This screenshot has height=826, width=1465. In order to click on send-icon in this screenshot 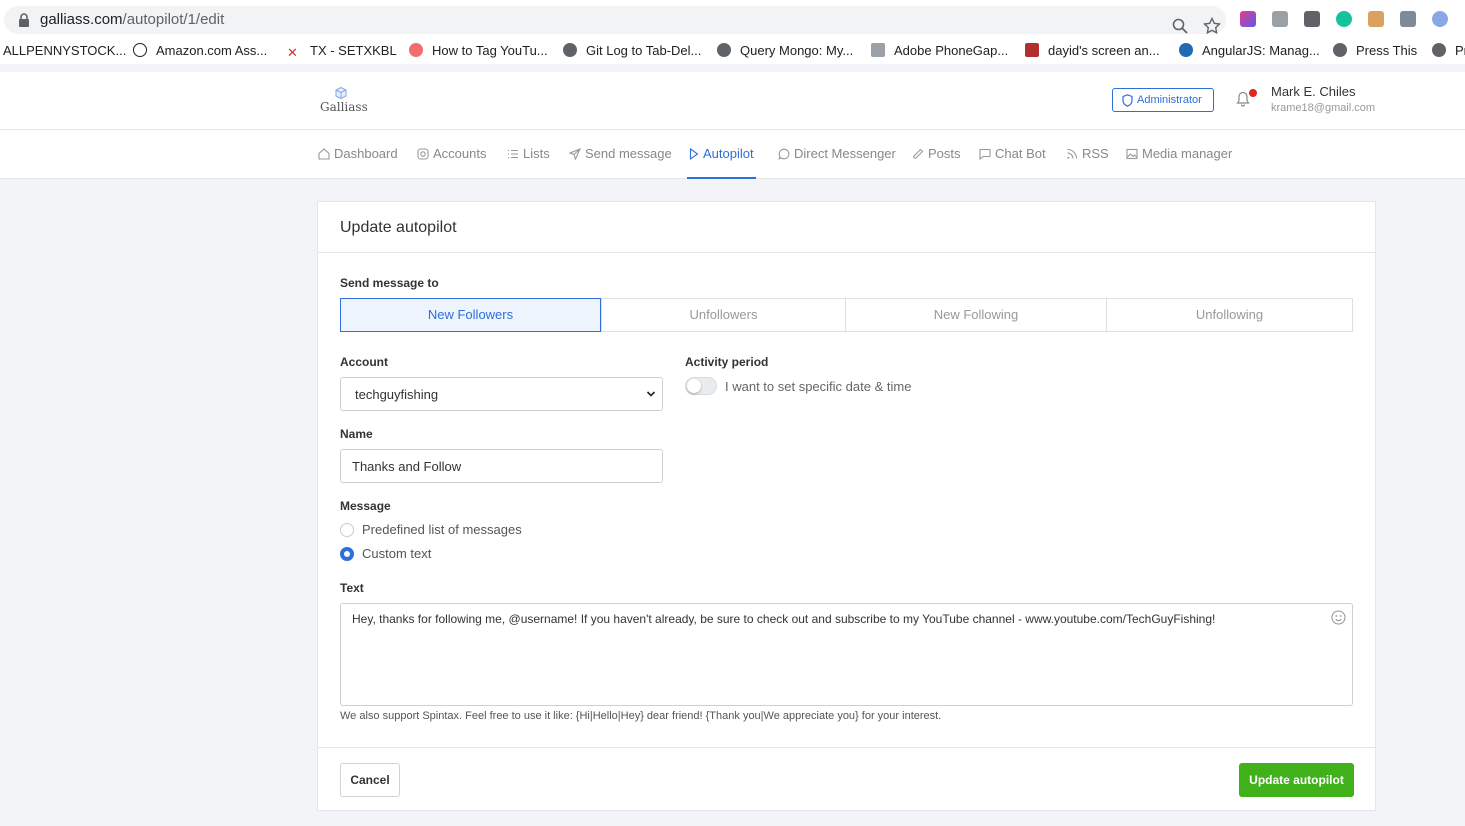, I will do `click(575, 154)`.